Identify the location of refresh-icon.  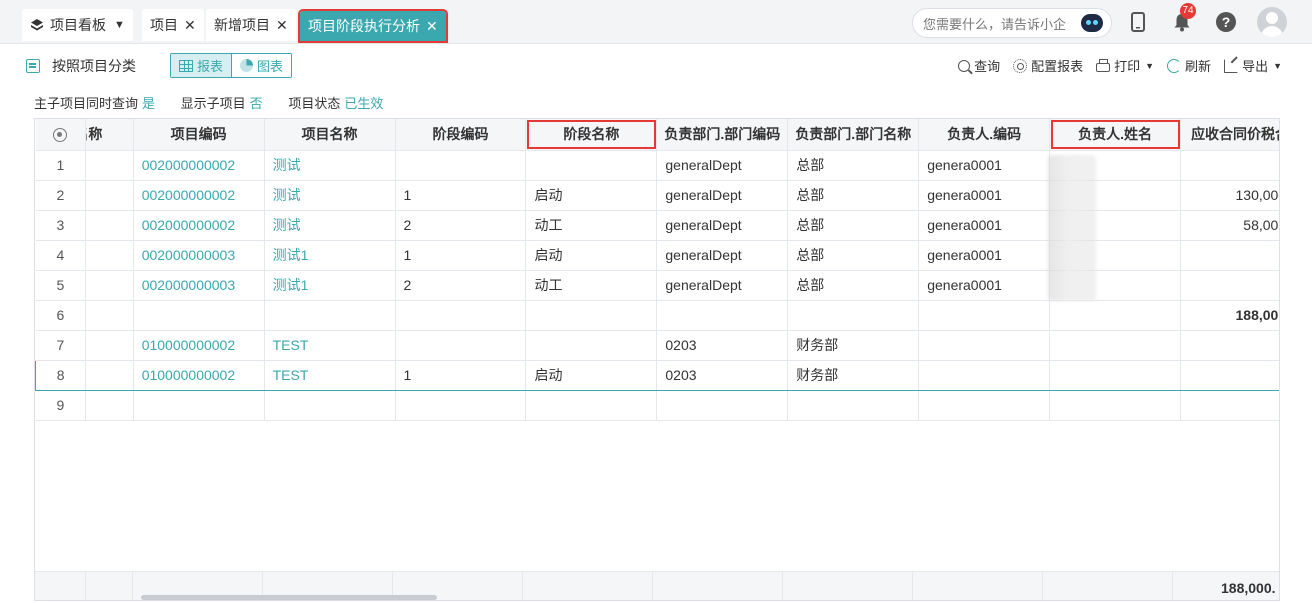
(1174, 65).